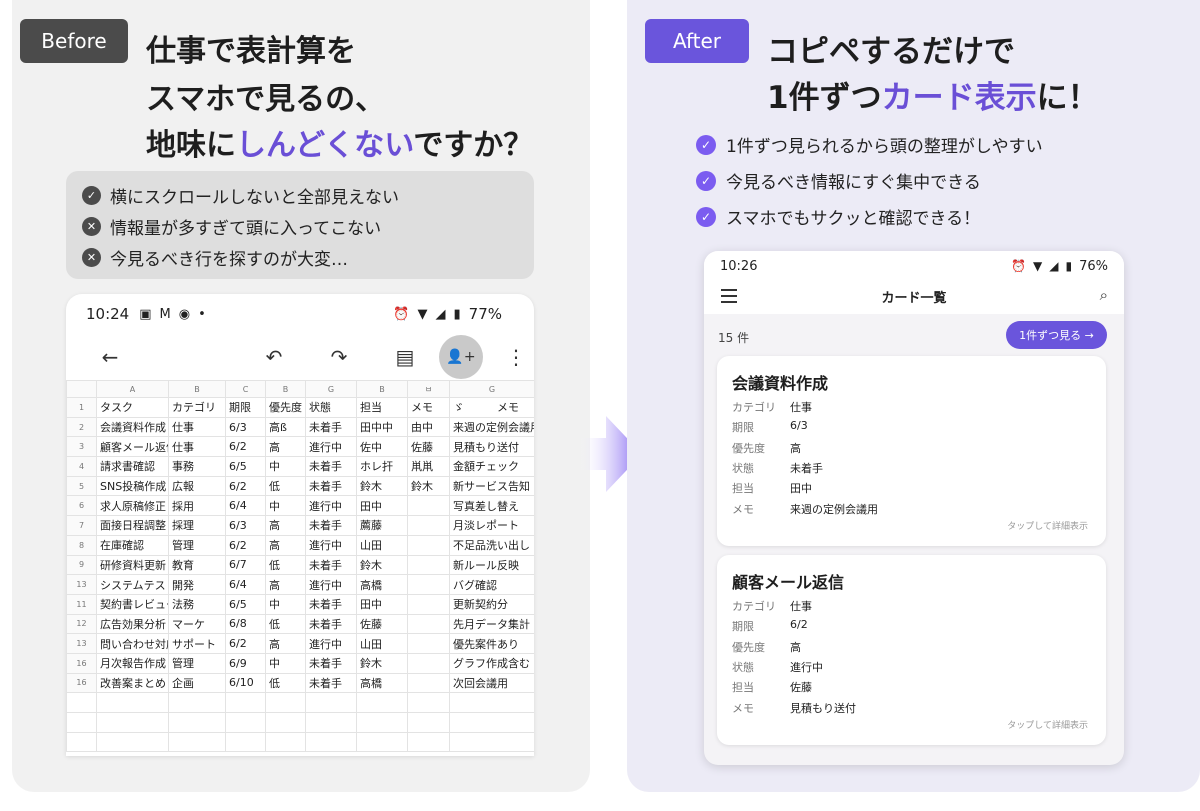  What do you see at coordinates (81, 604) in the screenshot?
I see `row-number: 11` at bounding box center [81, 604].